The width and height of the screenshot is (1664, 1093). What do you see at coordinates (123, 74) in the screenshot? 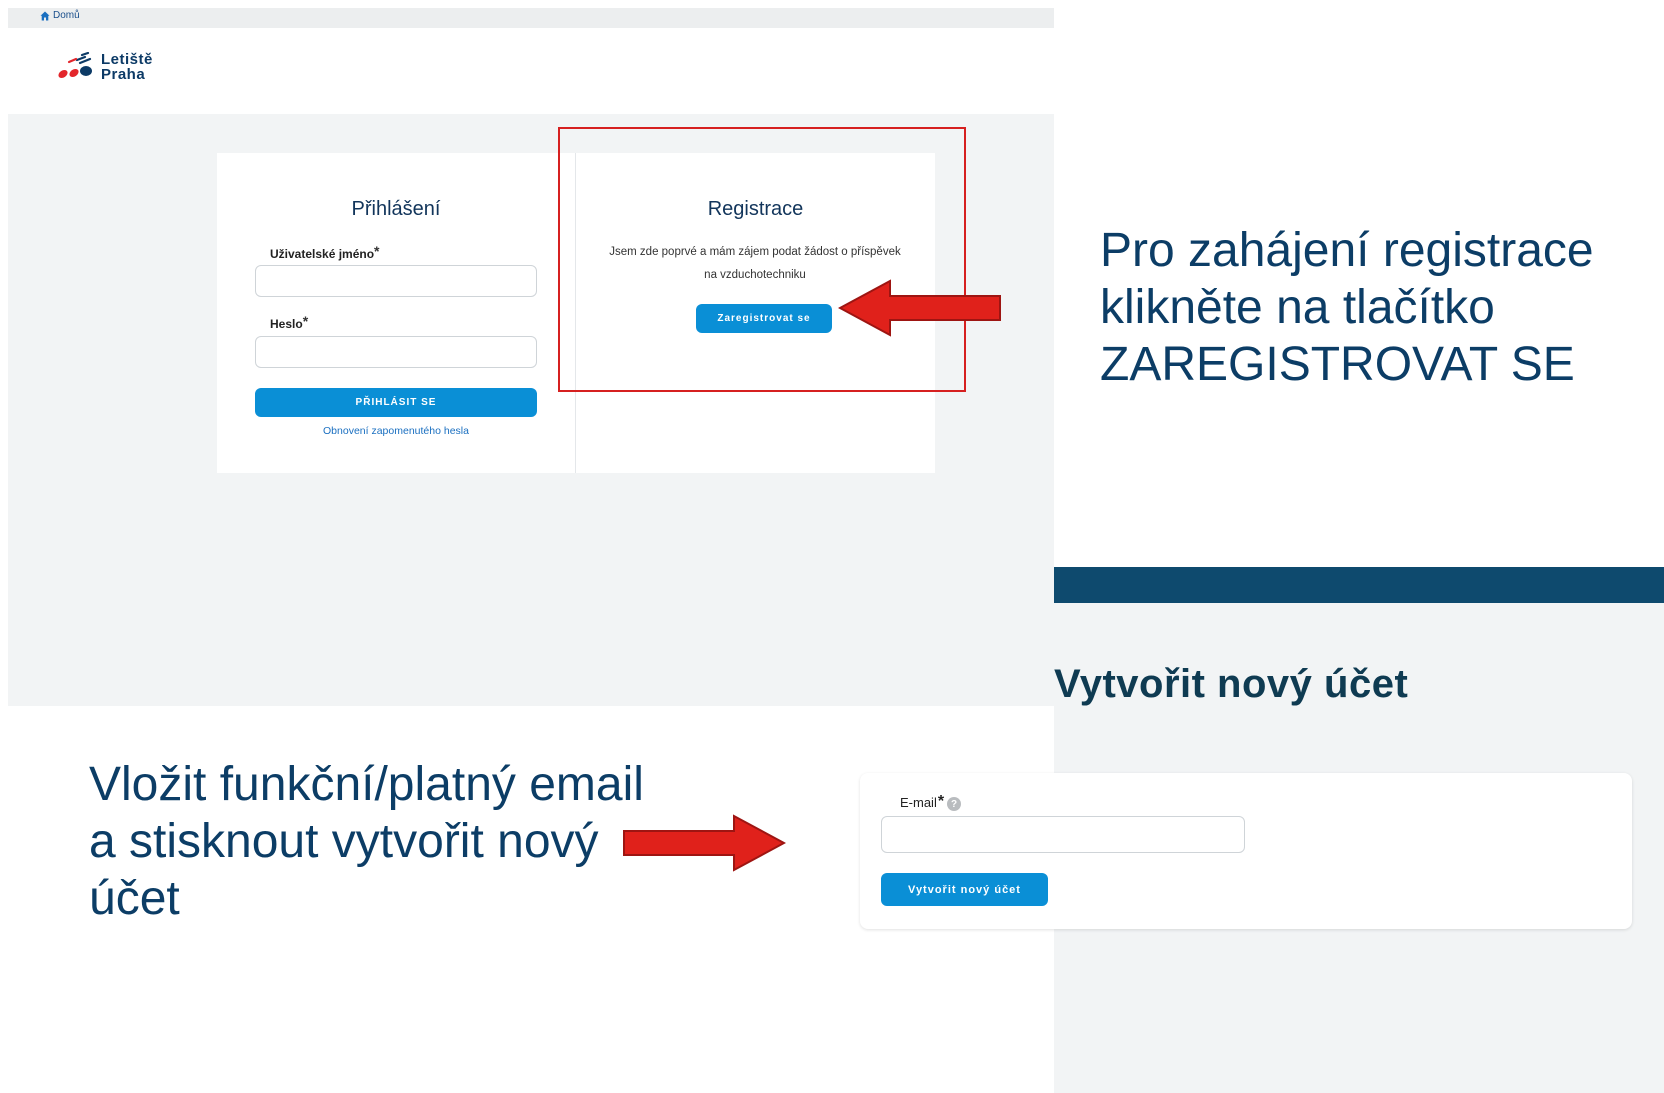
I see `logo-line-2: Praha` at bounding box center [123, 74].